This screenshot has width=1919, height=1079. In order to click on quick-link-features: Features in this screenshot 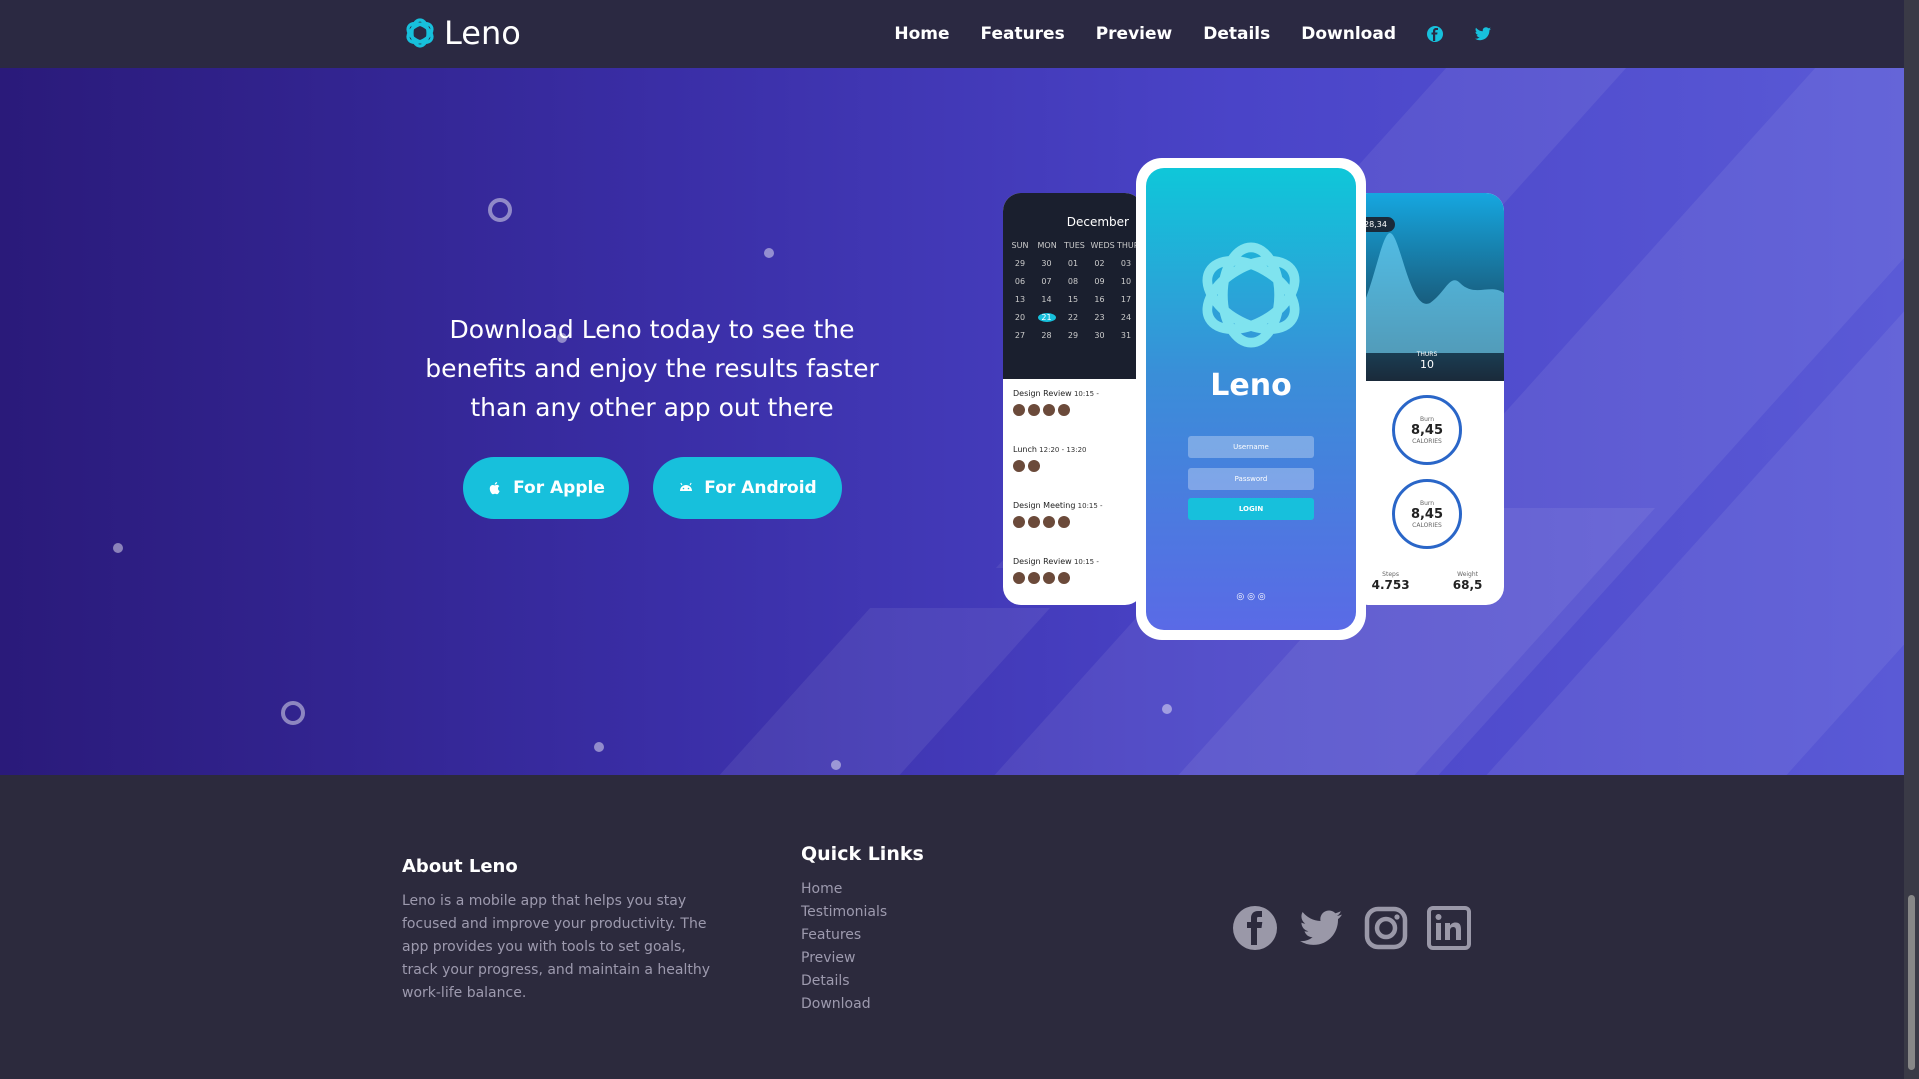, I will do `click(844, 935)`.